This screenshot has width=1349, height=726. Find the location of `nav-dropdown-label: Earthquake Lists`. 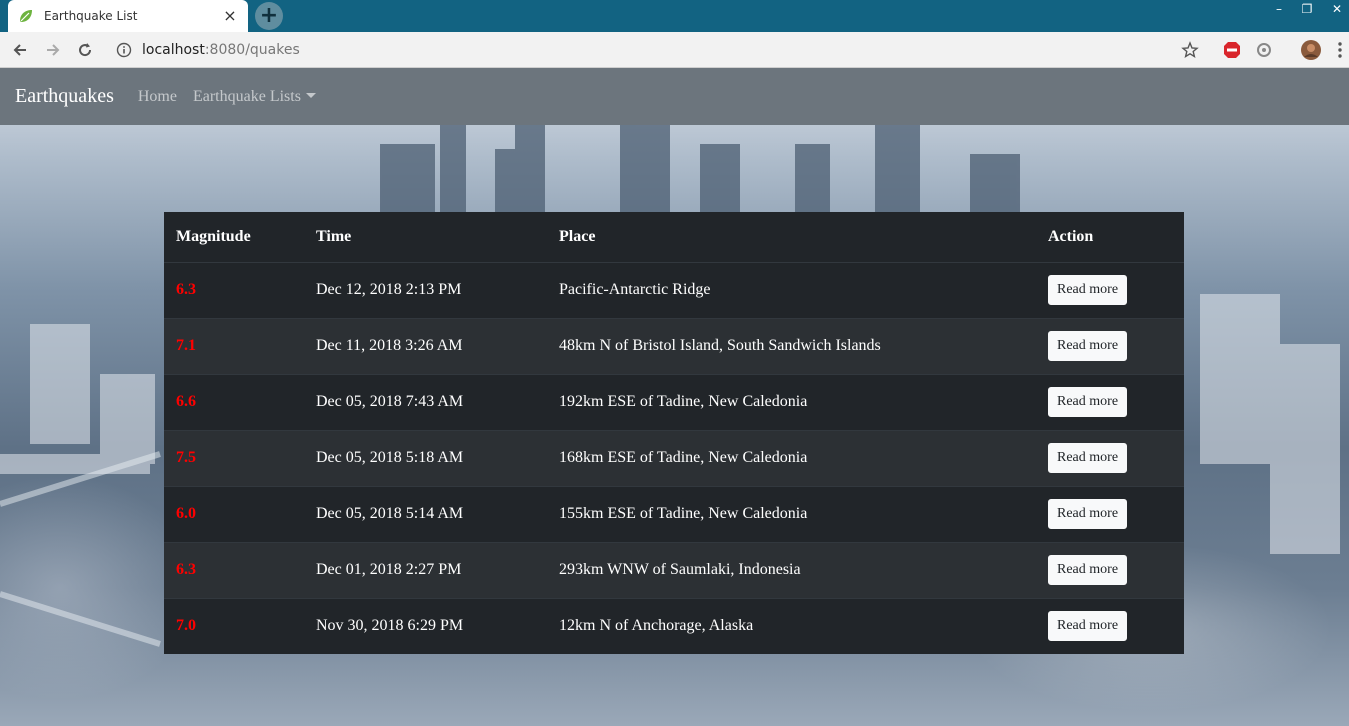

nav-dropdown-label: Earthquake Lists is located at coordinates (246, 96).